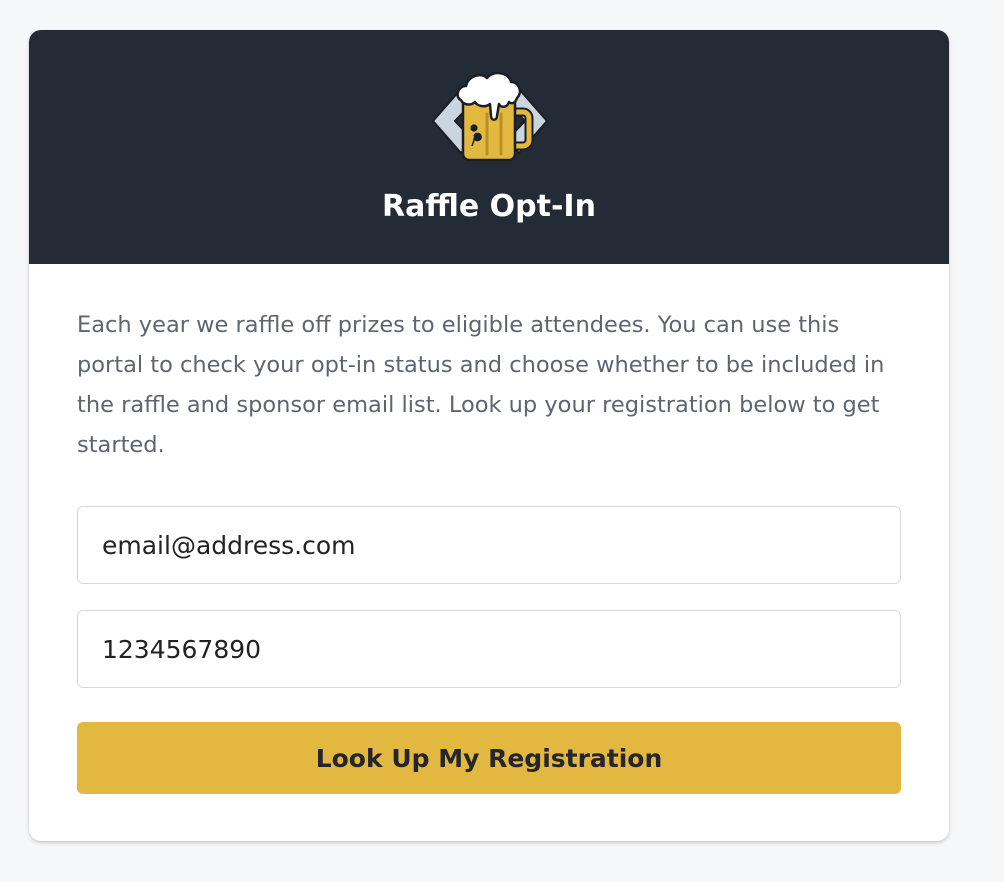  I want to click on email-input, so click(489, 545).